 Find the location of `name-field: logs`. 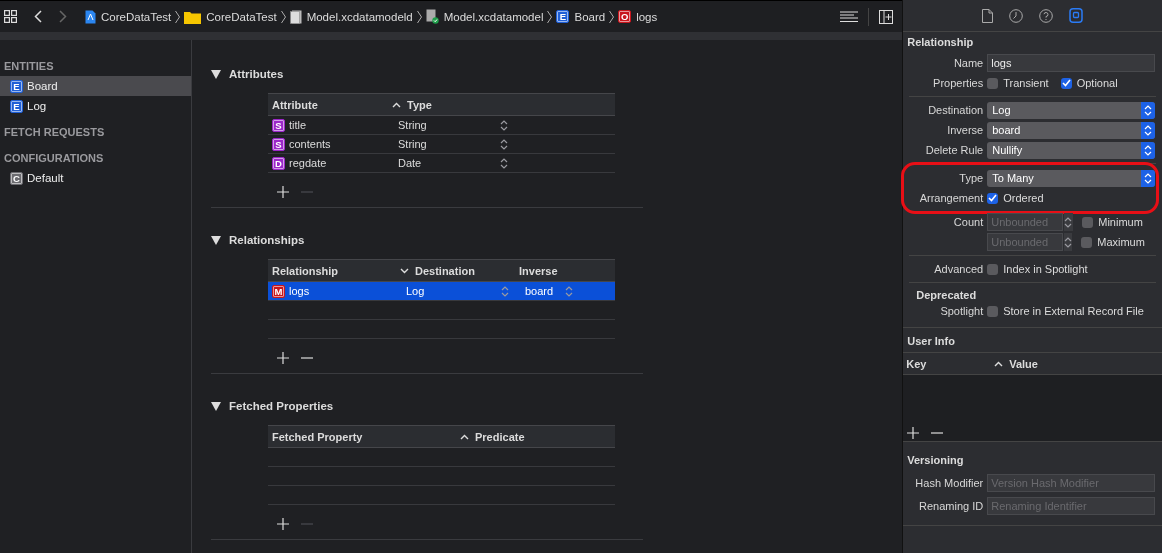

name-field: logs is located at coordinates (1071, 63).